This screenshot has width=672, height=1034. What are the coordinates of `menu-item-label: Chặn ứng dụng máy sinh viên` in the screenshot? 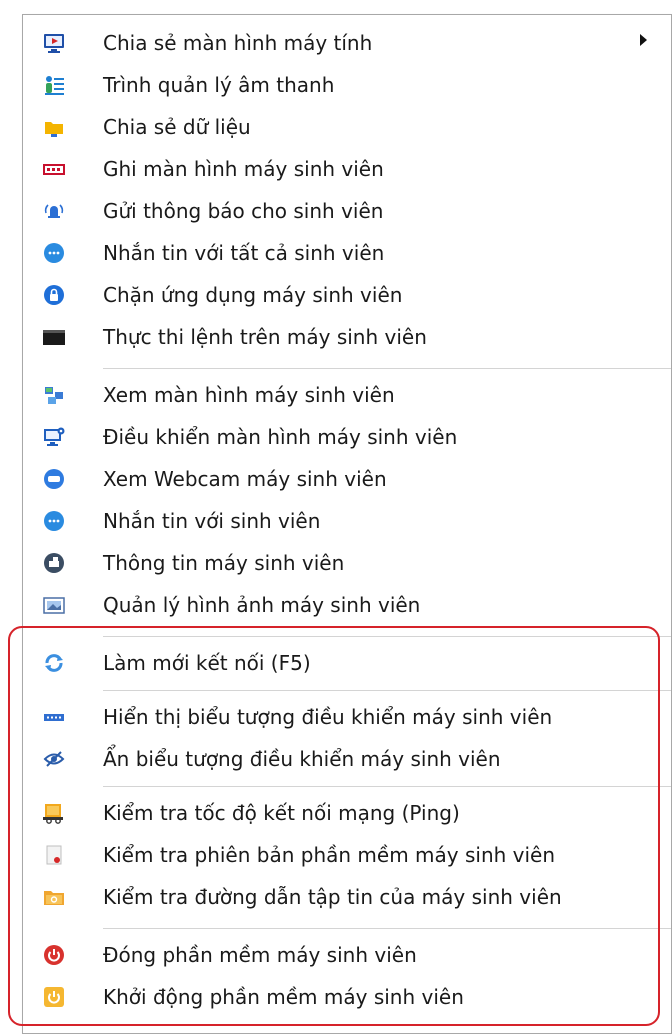 It's located at (253, 295).